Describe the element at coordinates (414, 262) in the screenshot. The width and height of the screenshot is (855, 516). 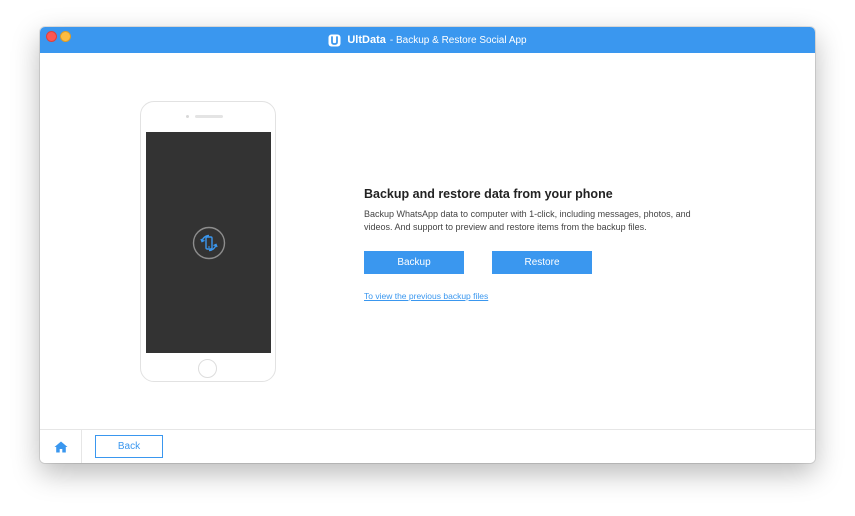
I see `backup-button: Backup` at that location.